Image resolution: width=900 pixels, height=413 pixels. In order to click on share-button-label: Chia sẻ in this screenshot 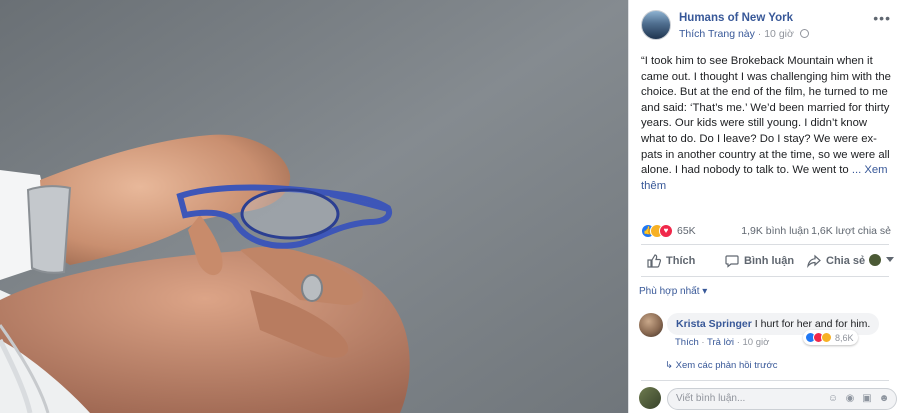, I will do `click(846, 261)`.